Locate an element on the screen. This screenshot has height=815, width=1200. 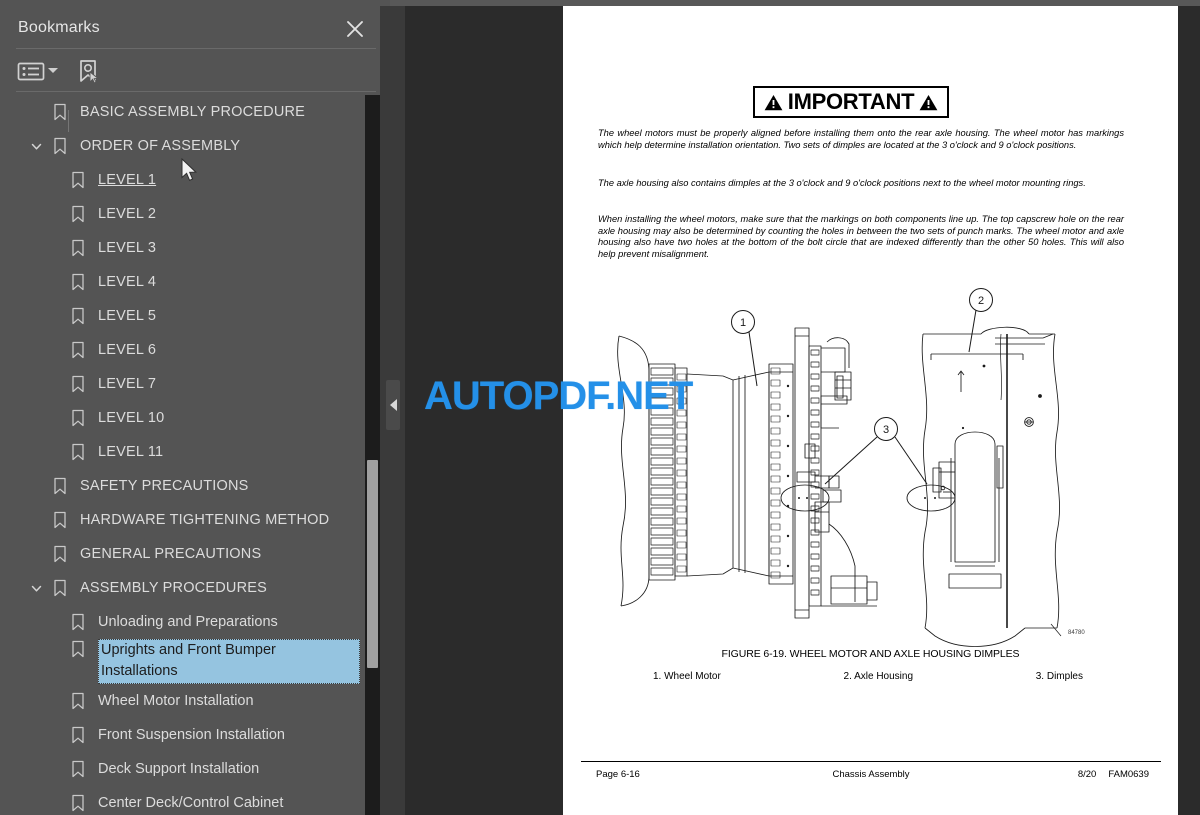
footer-divider is located at coordinates (871, 761).